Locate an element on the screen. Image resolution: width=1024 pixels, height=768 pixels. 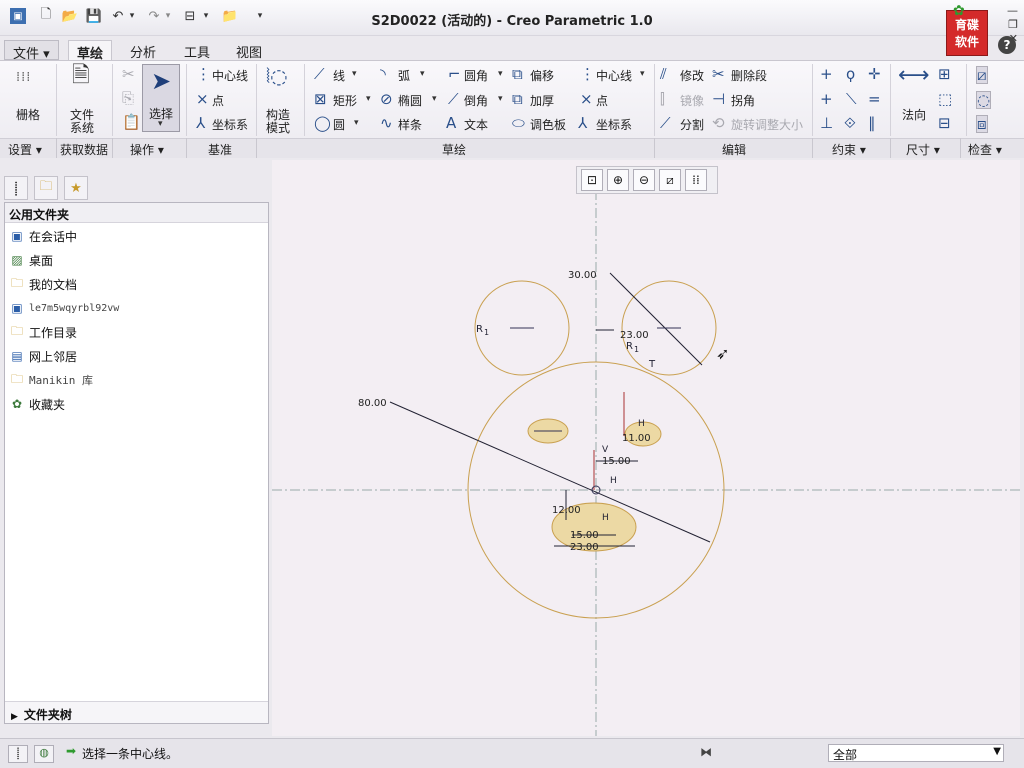
circle-dropdown-icon: ▾ is located at coordinates (356, 123).